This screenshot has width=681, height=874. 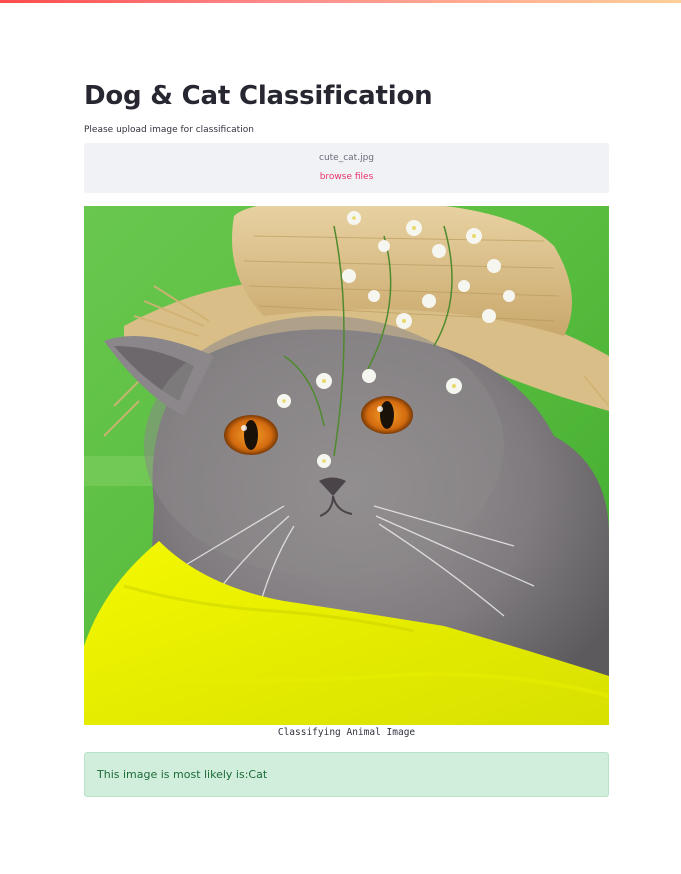 What do you see at coordinates (346, 177) in the screenshot?
I see `browse-files-button: browse files` at bounding box center [346, 177].